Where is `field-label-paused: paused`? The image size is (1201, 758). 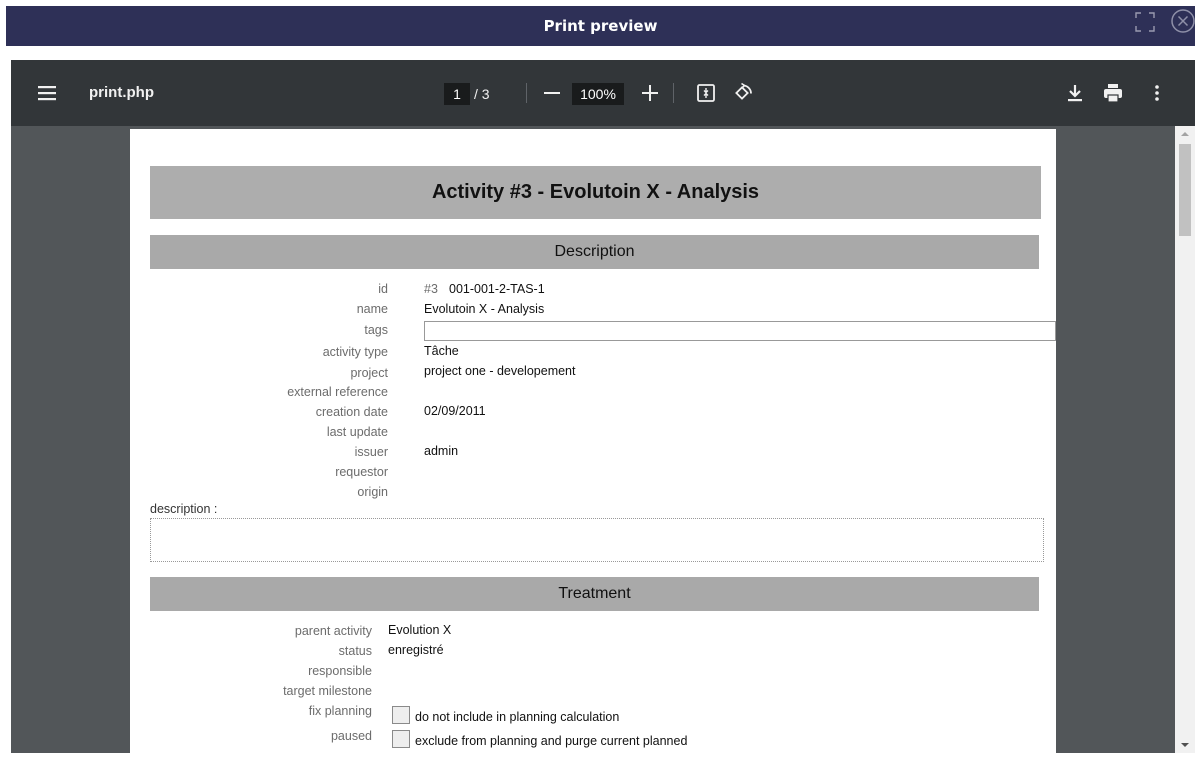 field-label-paused: paused is located at coordinates (351, 736).